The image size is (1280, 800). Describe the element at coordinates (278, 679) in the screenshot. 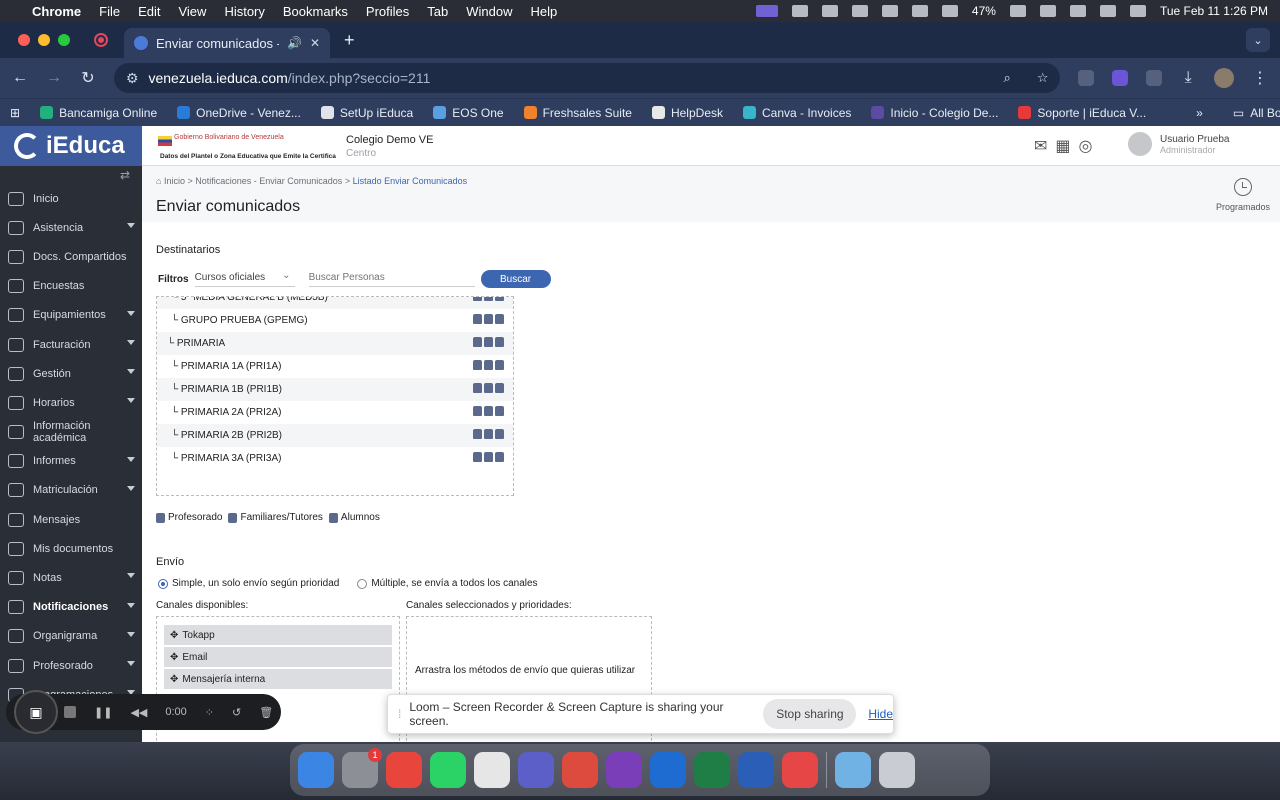

I see `channel-internal-messaging: ✥ Mensajería interna` at that location.